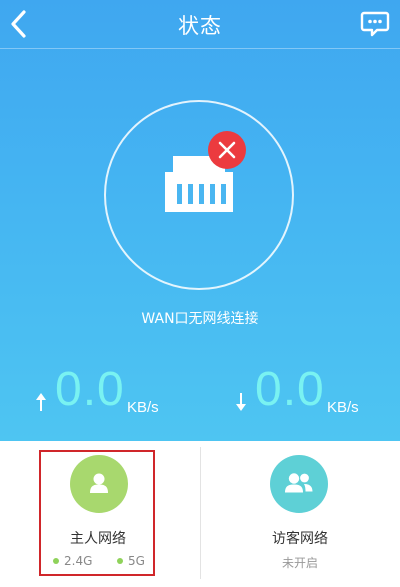 This screenshot has height=587, width=400. What do you see at coordinates (290, 389) in the screenshot?
I see `download-speed-value: 0.0` at bounding box center [290, 389].